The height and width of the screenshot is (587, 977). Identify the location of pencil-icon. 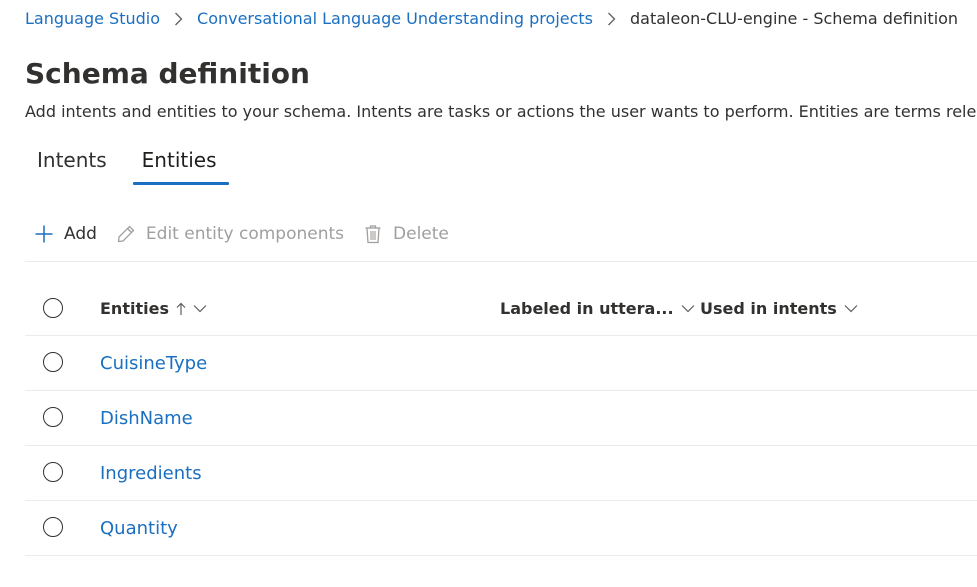
(126, 234).